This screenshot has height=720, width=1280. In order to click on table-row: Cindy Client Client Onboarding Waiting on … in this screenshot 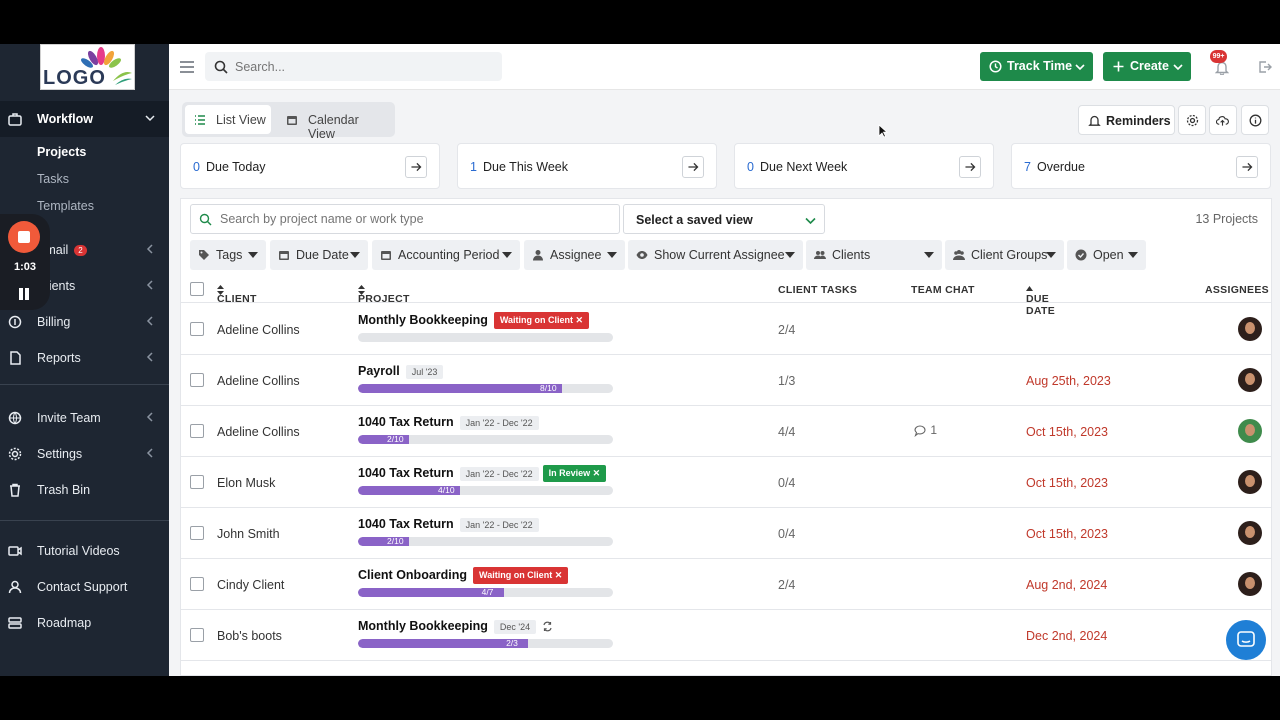, I will do `click(726, 584)`.